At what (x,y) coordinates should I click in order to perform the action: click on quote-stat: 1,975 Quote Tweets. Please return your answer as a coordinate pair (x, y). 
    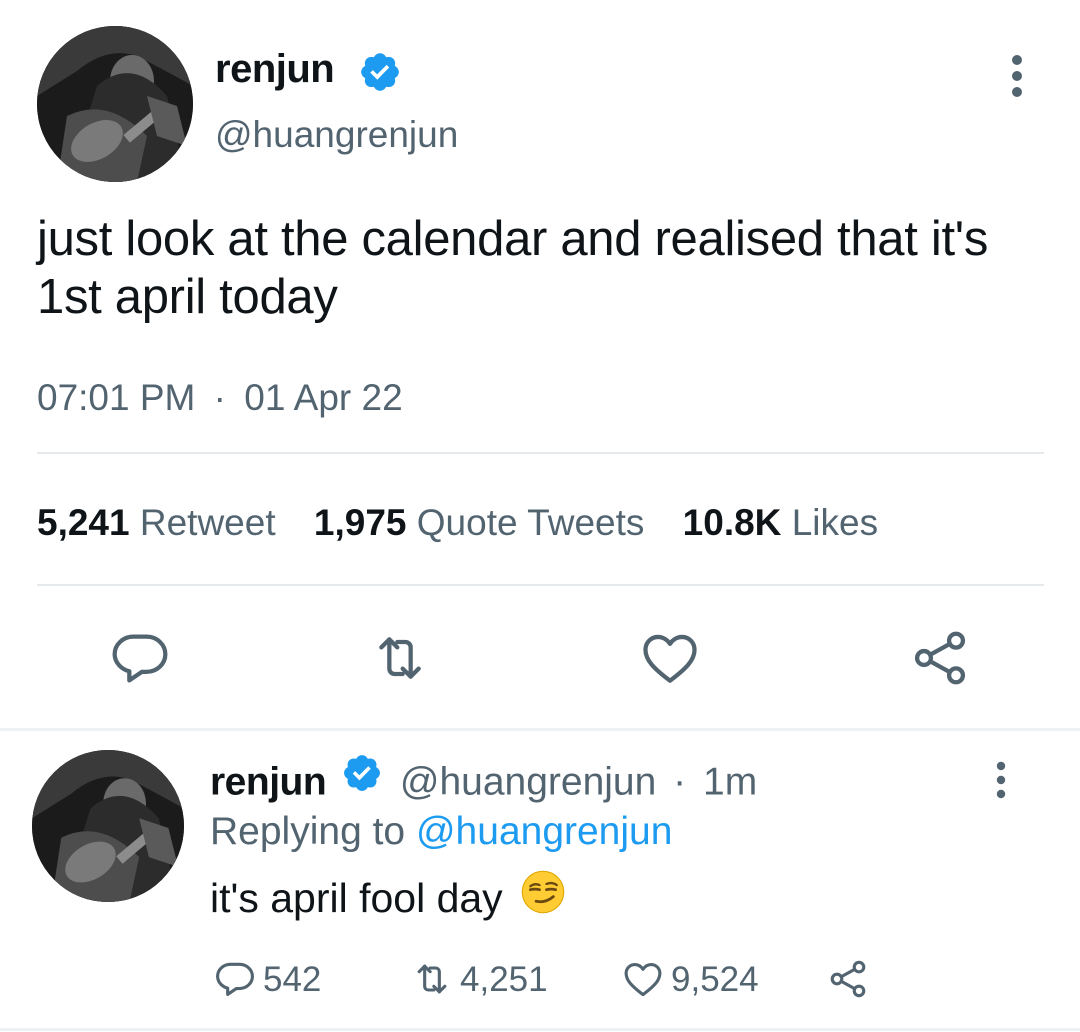
    Looking at the image, I should click on (484, 522).